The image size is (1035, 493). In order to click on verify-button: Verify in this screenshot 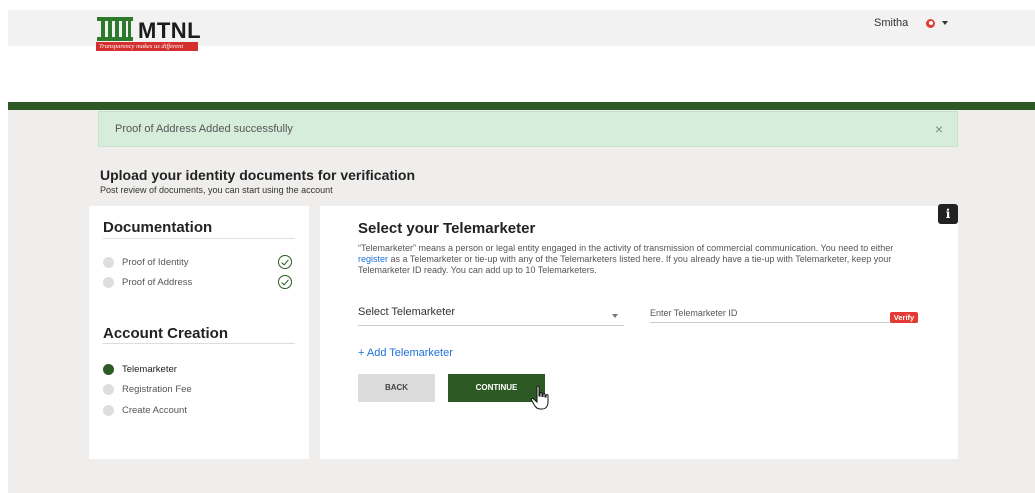, I will do `click(904, 317)`.